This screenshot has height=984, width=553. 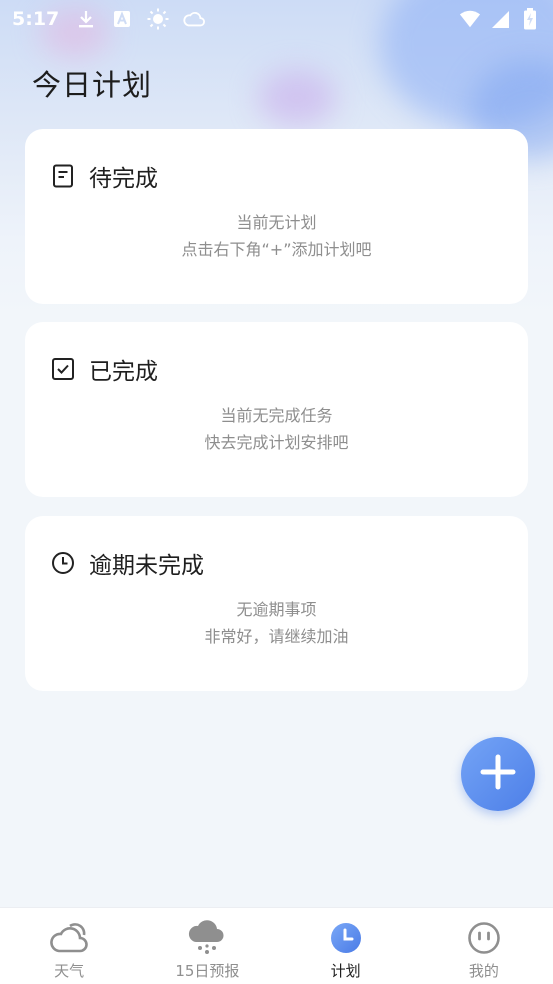 I want to click on sun-icon, so click(x=158, y=19).